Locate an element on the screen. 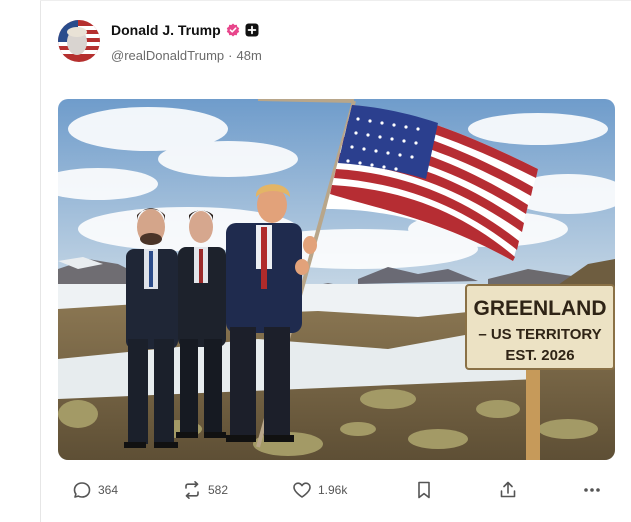 Image resolution: width=631 pixels, height=522 pixels. repost-button: 582 is located at coordinates (205, 490).